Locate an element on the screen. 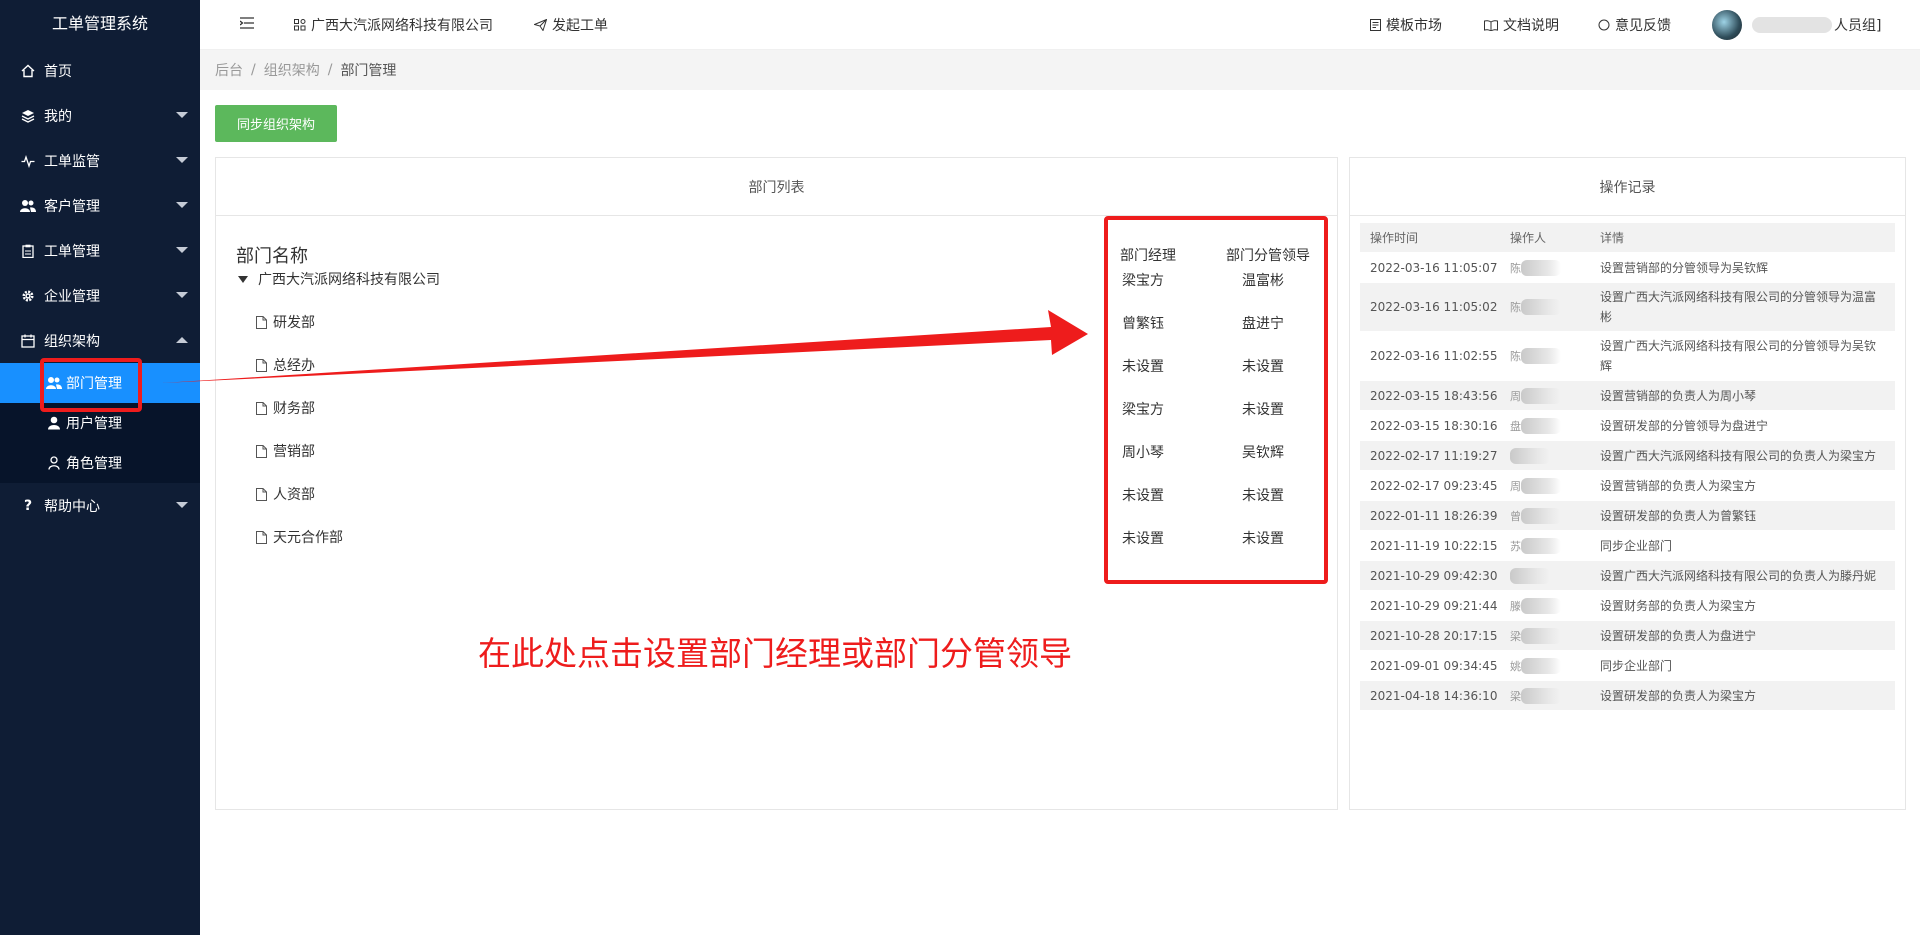 The height and width of the screenshot is (935, 1920). sidebar-item-mine: 我的 is located at coordinates (100, 115).